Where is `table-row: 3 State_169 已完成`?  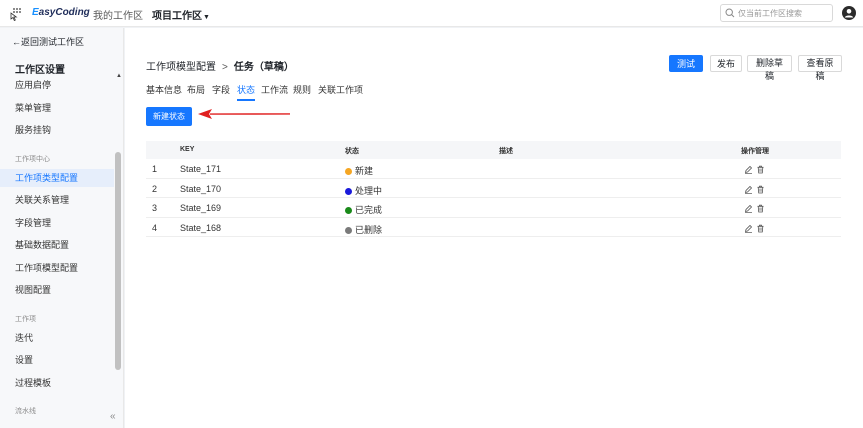 table-row: 3 State_169 已完成 is located at coordinates (493, 208).